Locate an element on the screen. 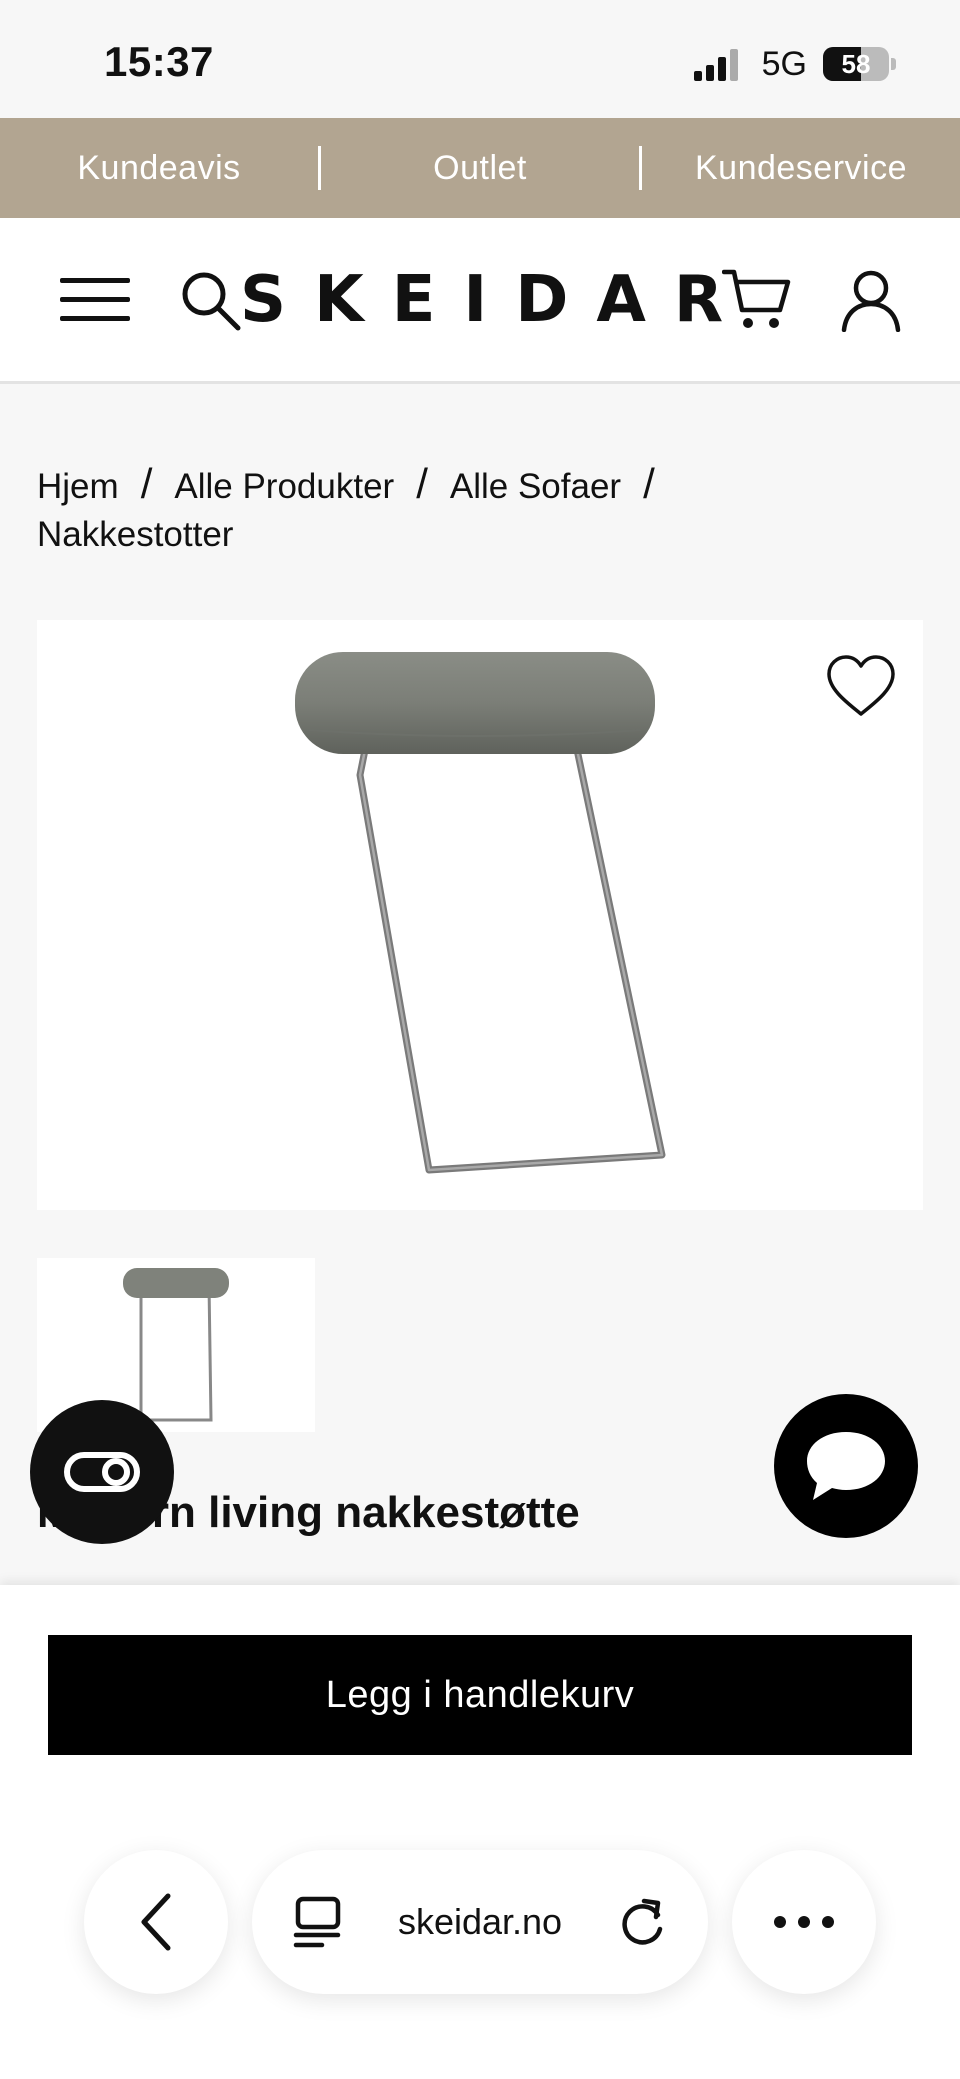  breadcrumb-current: Nakkestotter is located at coordinates (135, 534).